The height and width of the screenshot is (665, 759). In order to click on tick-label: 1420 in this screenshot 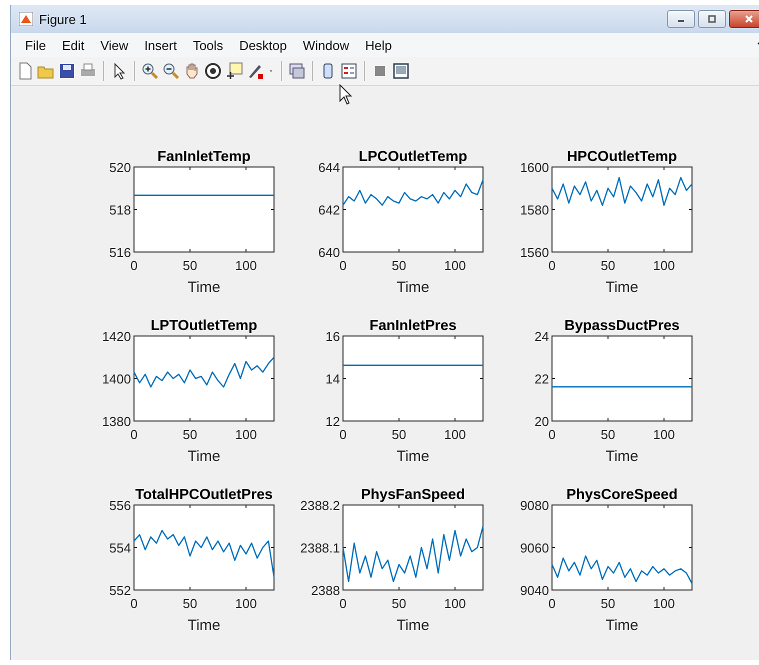, I will do `click(116, 336)`.